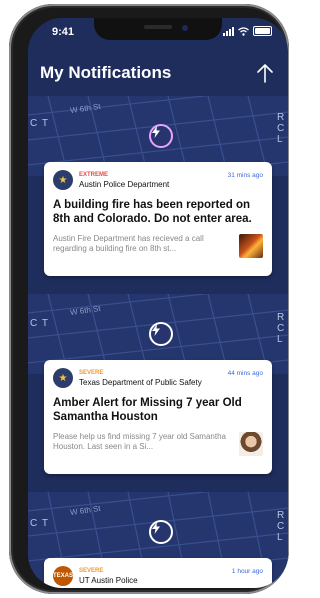 The width and height of the screenshot is (320, 598). I want to click on police-badge-icon: ★, so click(63, 180).